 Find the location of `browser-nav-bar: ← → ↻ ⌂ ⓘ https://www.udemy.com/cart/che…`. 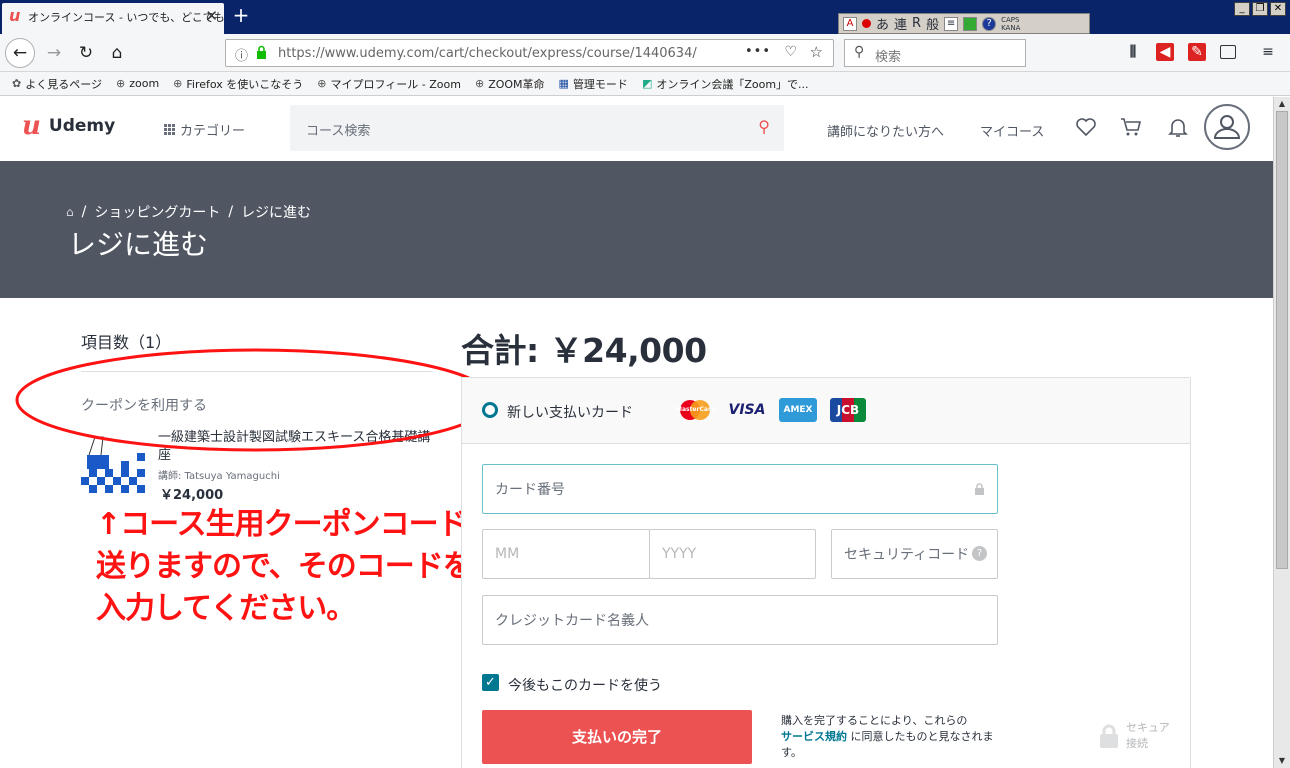

browser-nav-bar: ← → ↻ ⌂ ⓘ https://www.udemy.com/cart/che… is located at coordinates (645, 53).